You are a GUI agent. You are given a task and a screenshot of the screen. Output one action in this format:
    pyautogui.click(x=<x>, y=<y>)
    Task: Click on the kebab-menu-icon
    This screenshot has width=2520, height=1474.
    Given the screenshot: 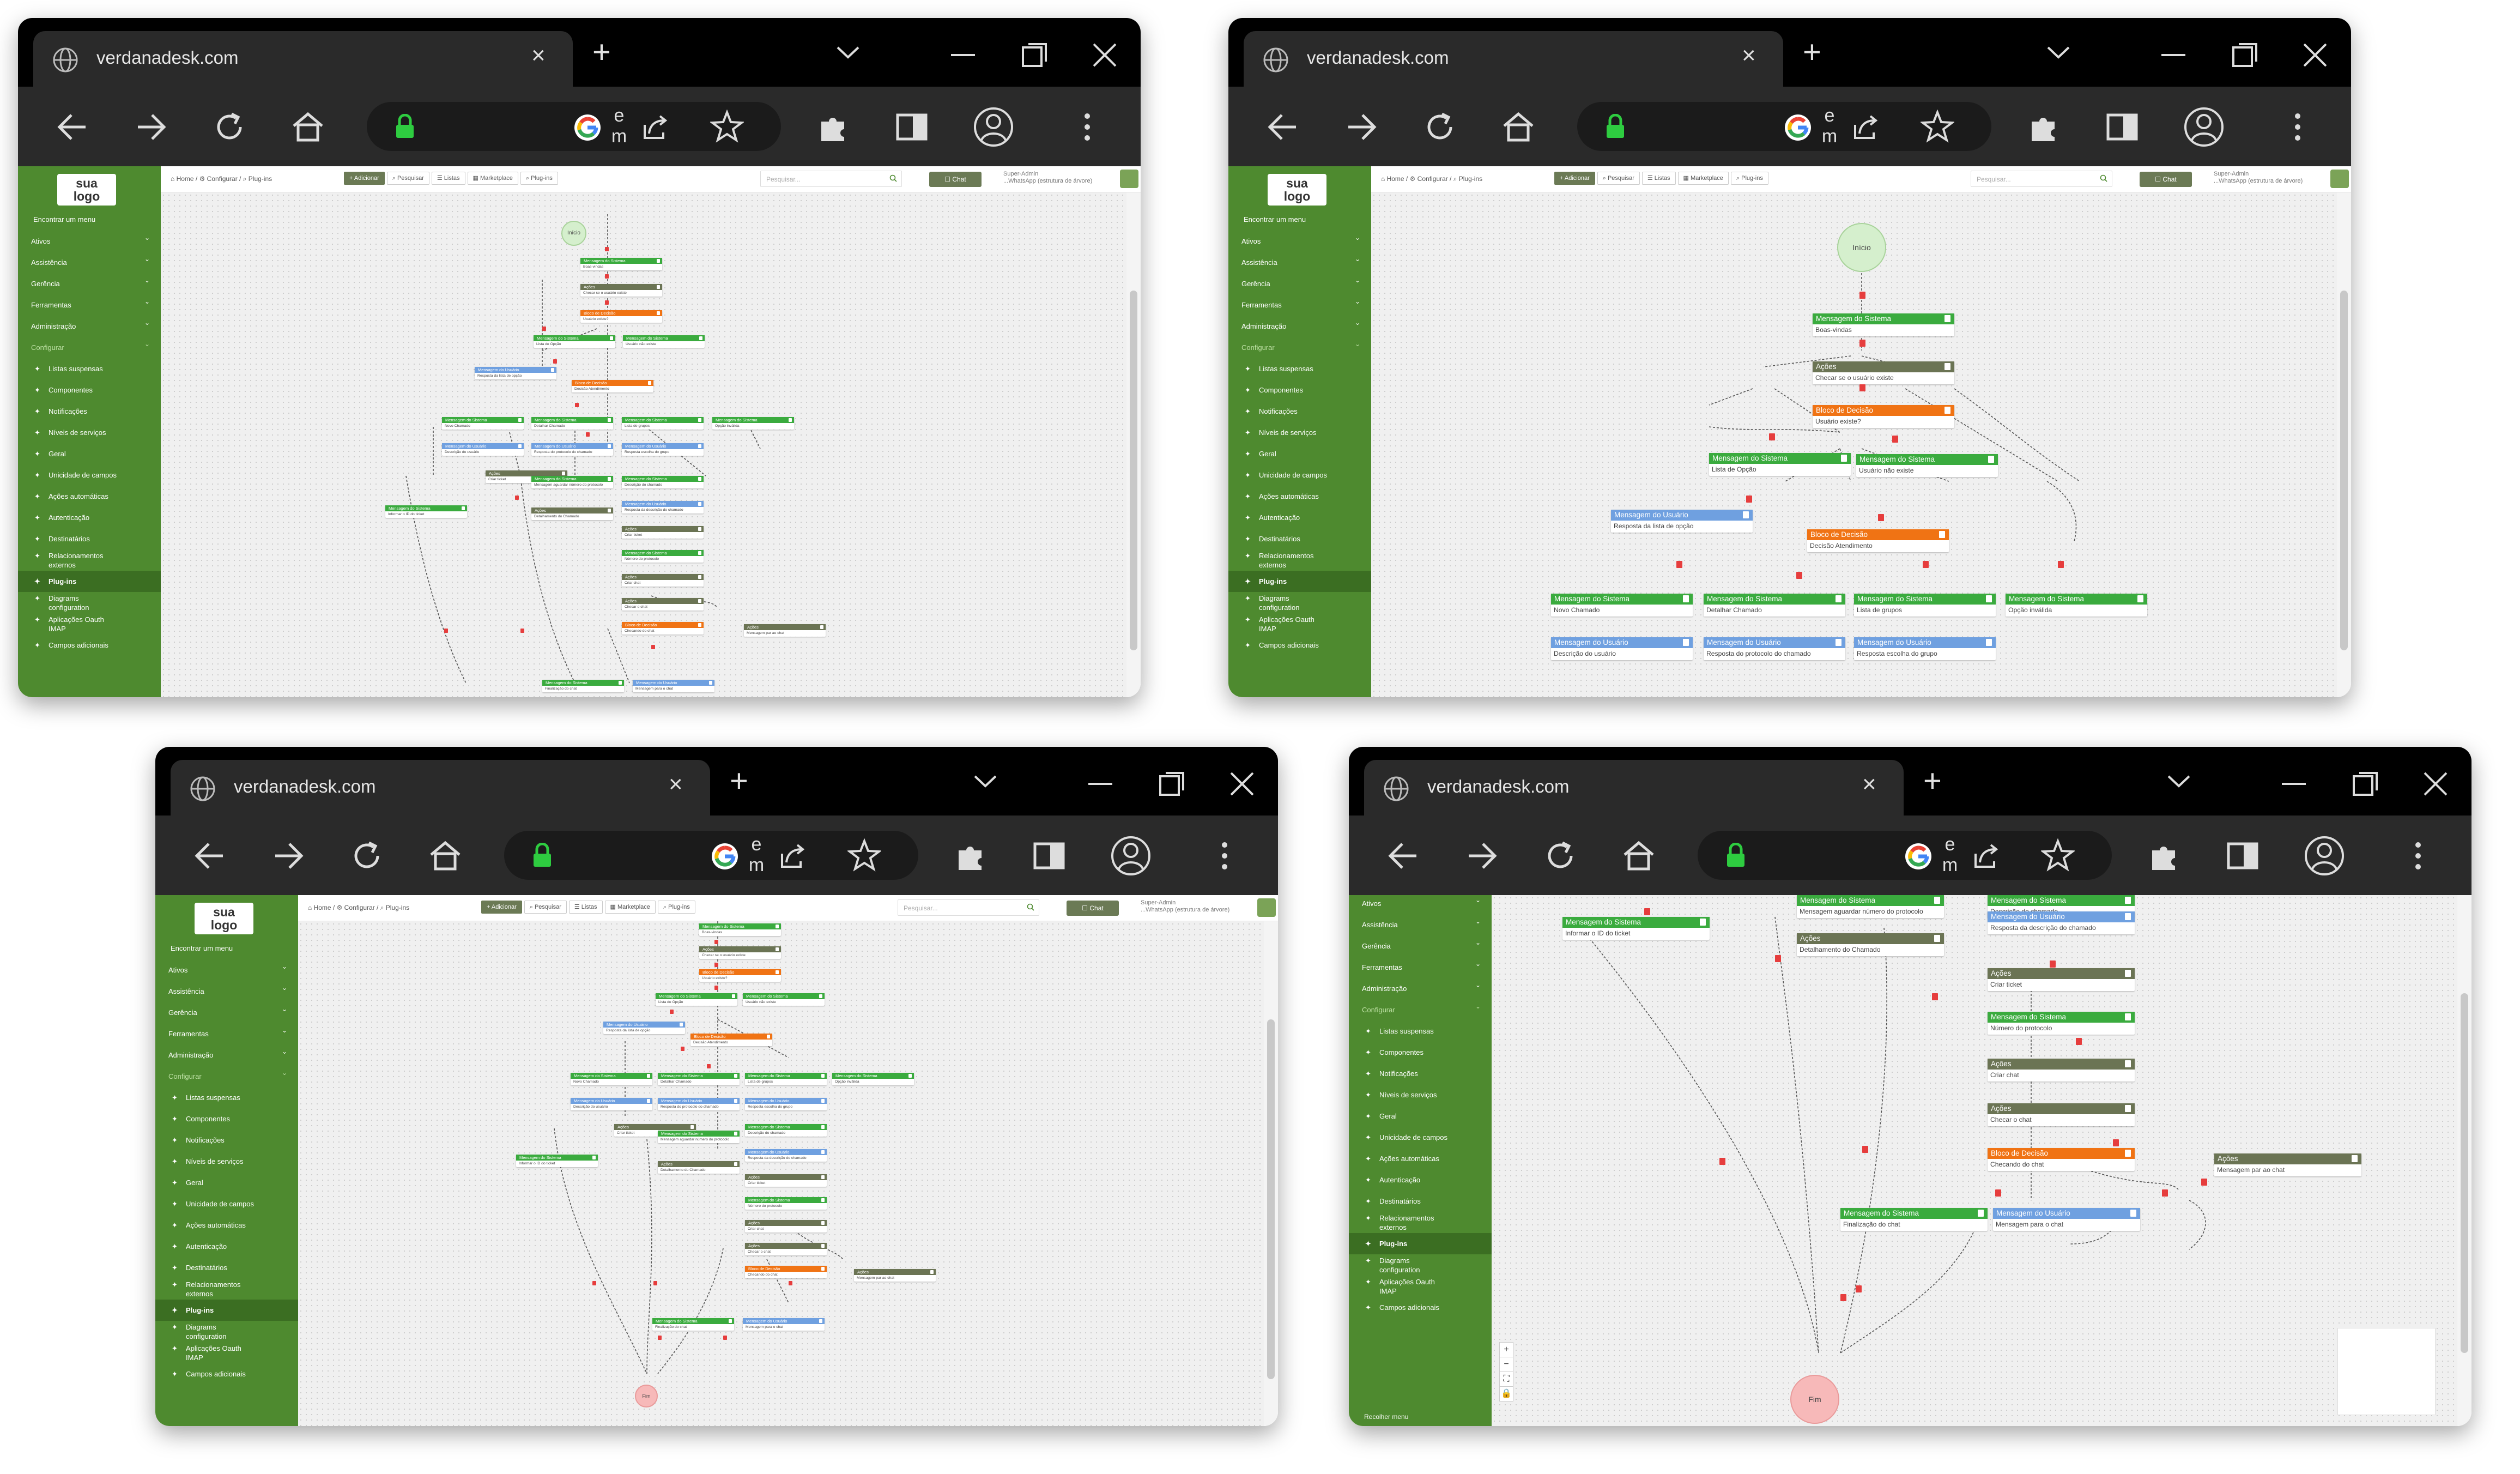 What is the action you would take?
    pyautogui.click(x=2297, y=127)
    